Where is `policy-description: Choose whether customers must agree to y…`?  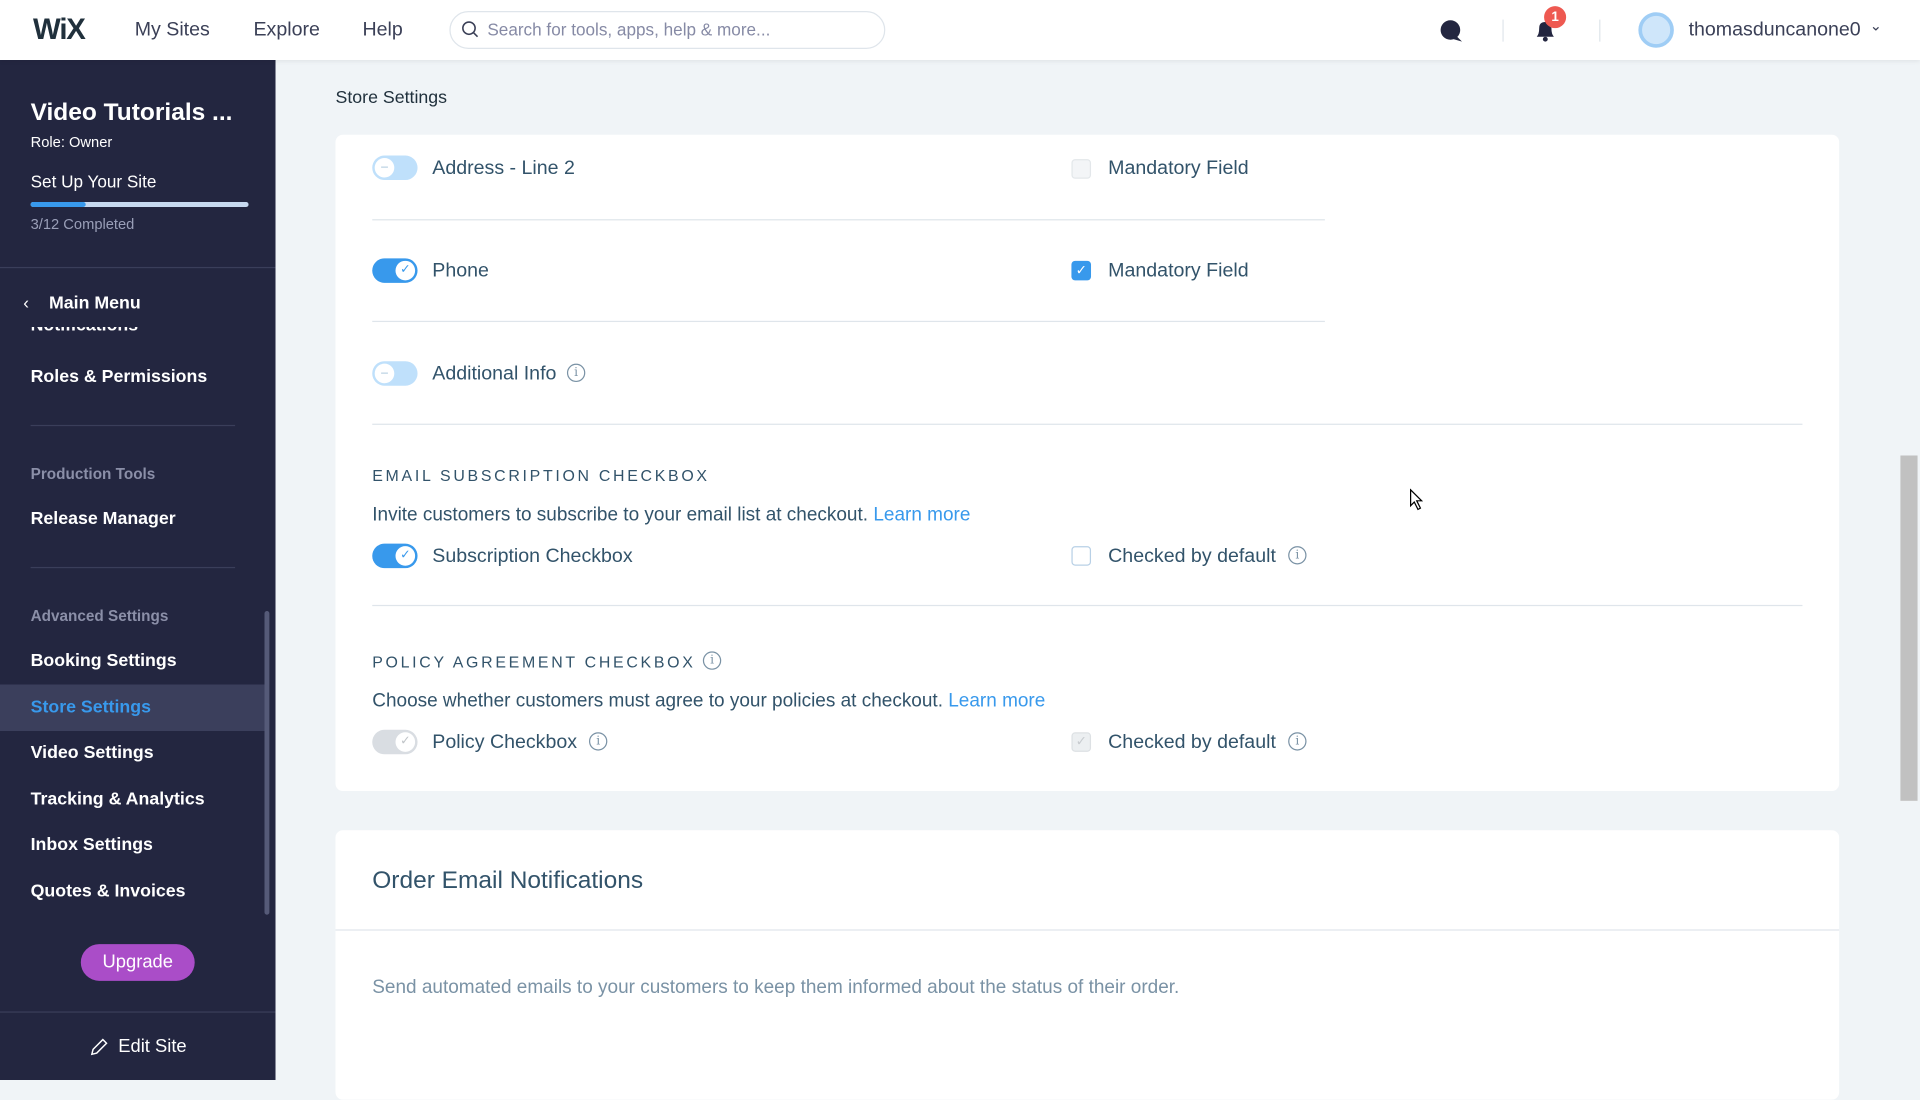
policy-description: Choose whether customers must agree to y… is located at coordinates (709, 701).